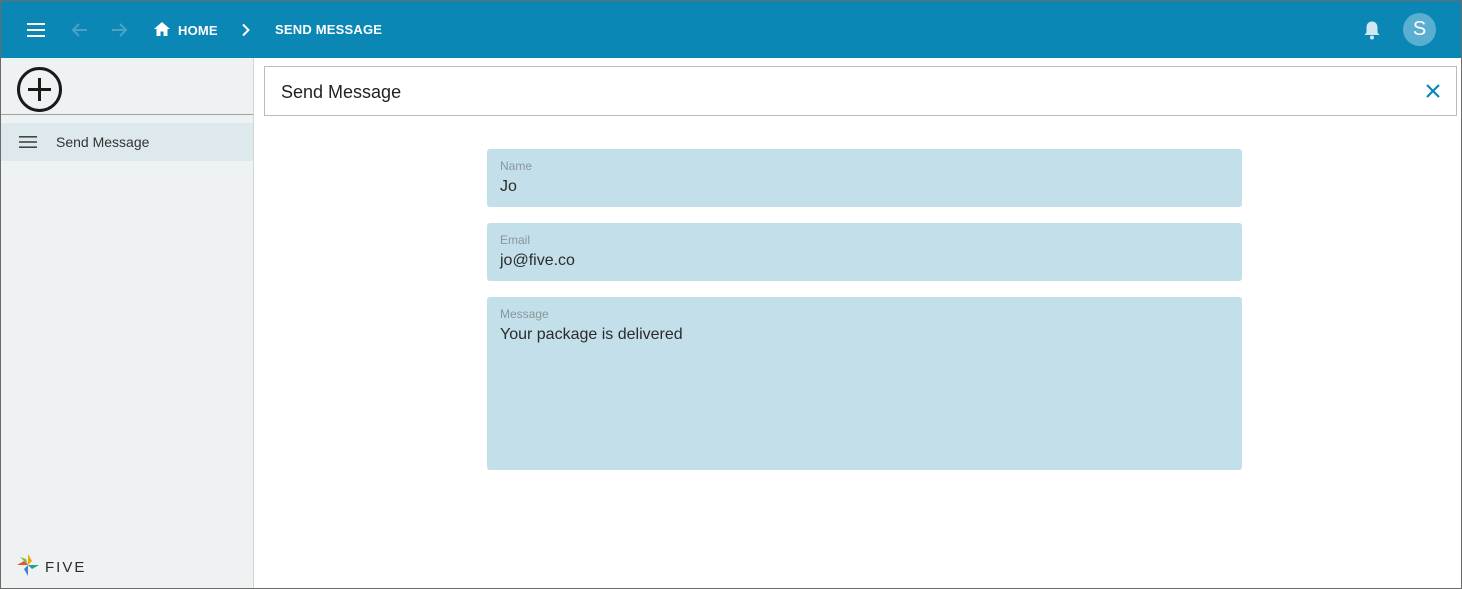 This screenshot has height=589, width=1462. What do you see at coordinates (36, 30) in the screenshot?
I see `hamburger-menu-icon` at bounding box center [36, 30].